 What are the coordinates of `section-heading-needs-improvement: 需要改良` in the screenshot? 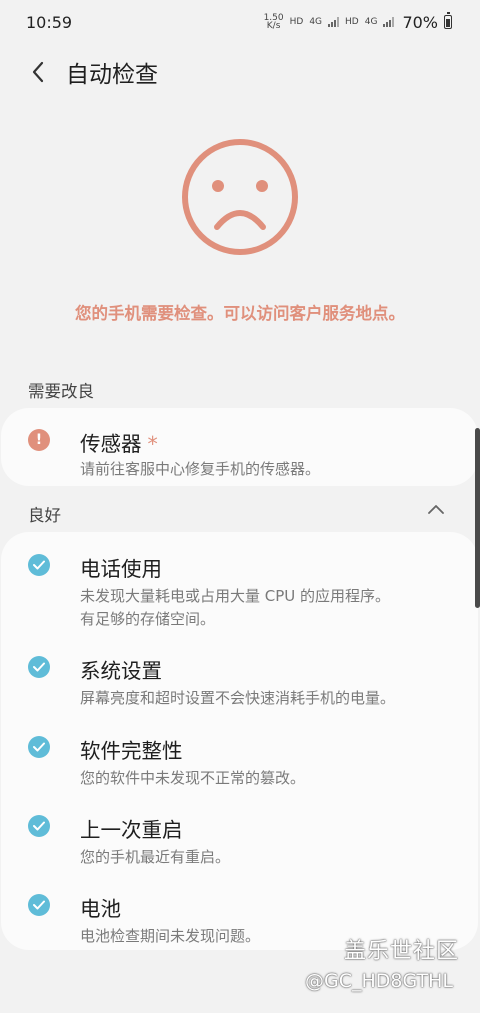 It's located at (61, 391).